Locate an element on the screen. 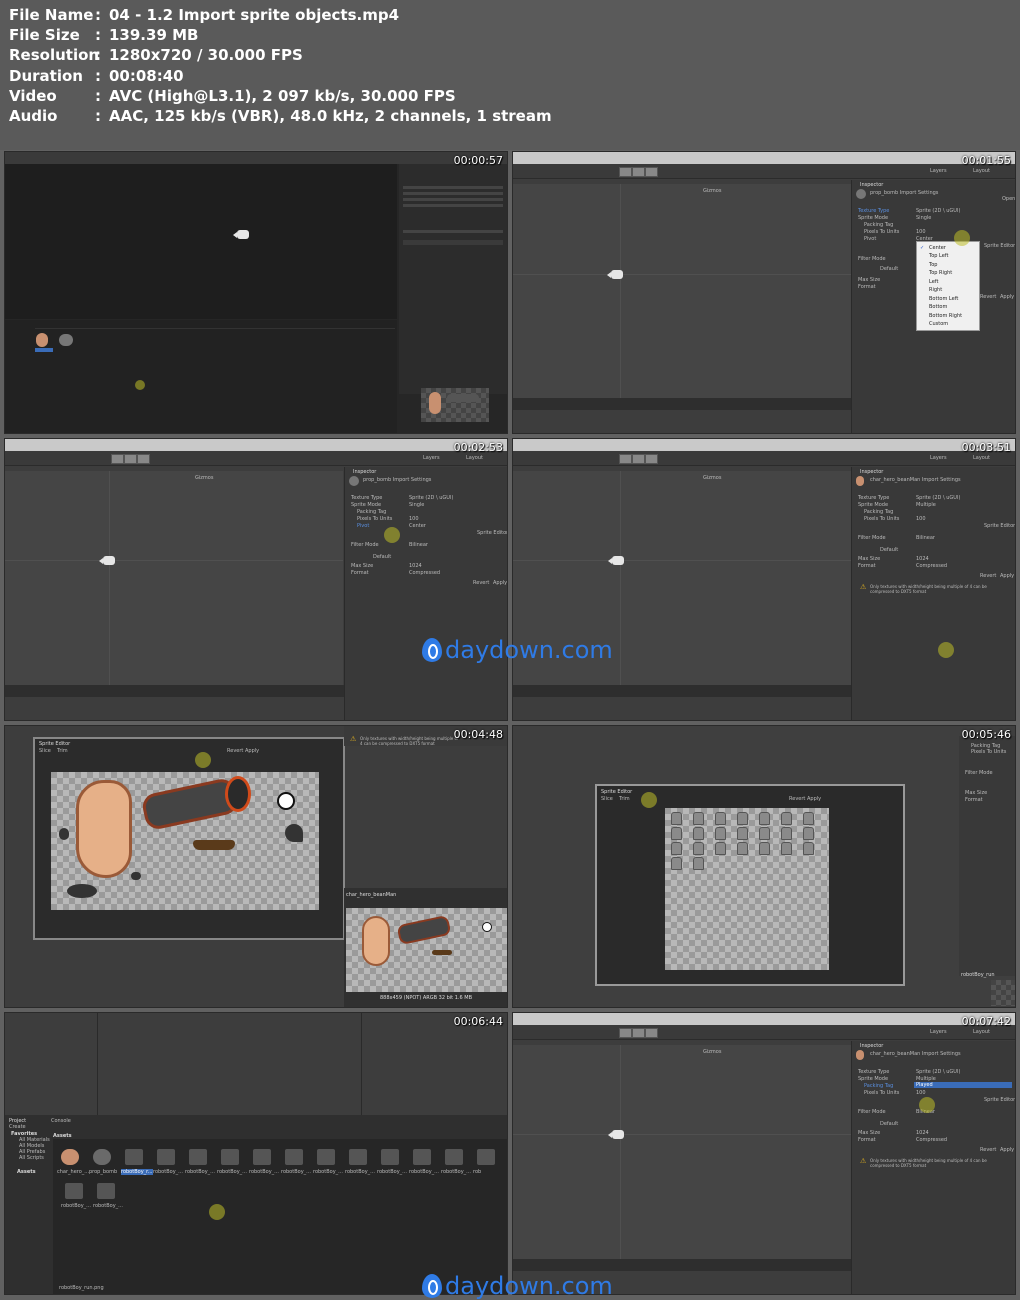 The width and height of the screenshot is (1020, 1300). open-button: Open is located at coordinates (1008, 199).